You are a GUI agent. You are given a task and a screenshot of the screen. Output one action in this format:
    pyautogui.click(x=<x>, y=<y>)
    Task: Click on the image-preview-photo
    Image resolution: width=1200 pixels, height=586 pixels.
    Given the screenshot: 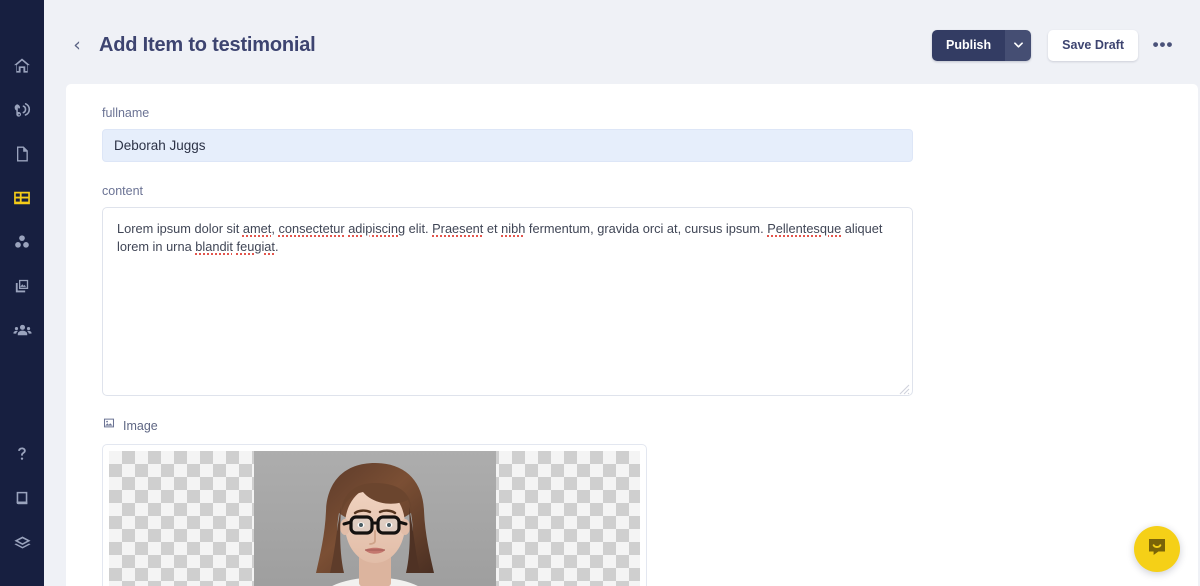 What is the action you would take?
    pyautogui.click(x=375, y=518)
    